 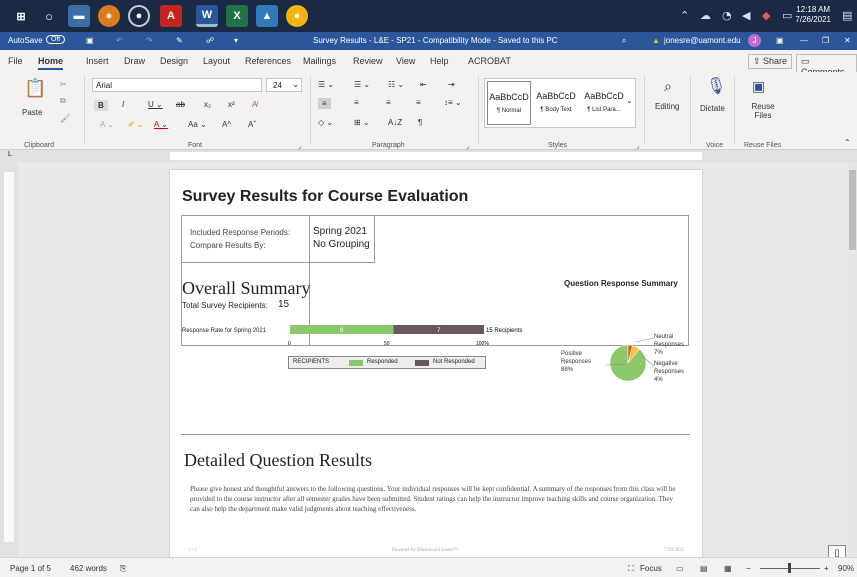 I want to click on align-center-button: ≡, so click(x=356, y=102).